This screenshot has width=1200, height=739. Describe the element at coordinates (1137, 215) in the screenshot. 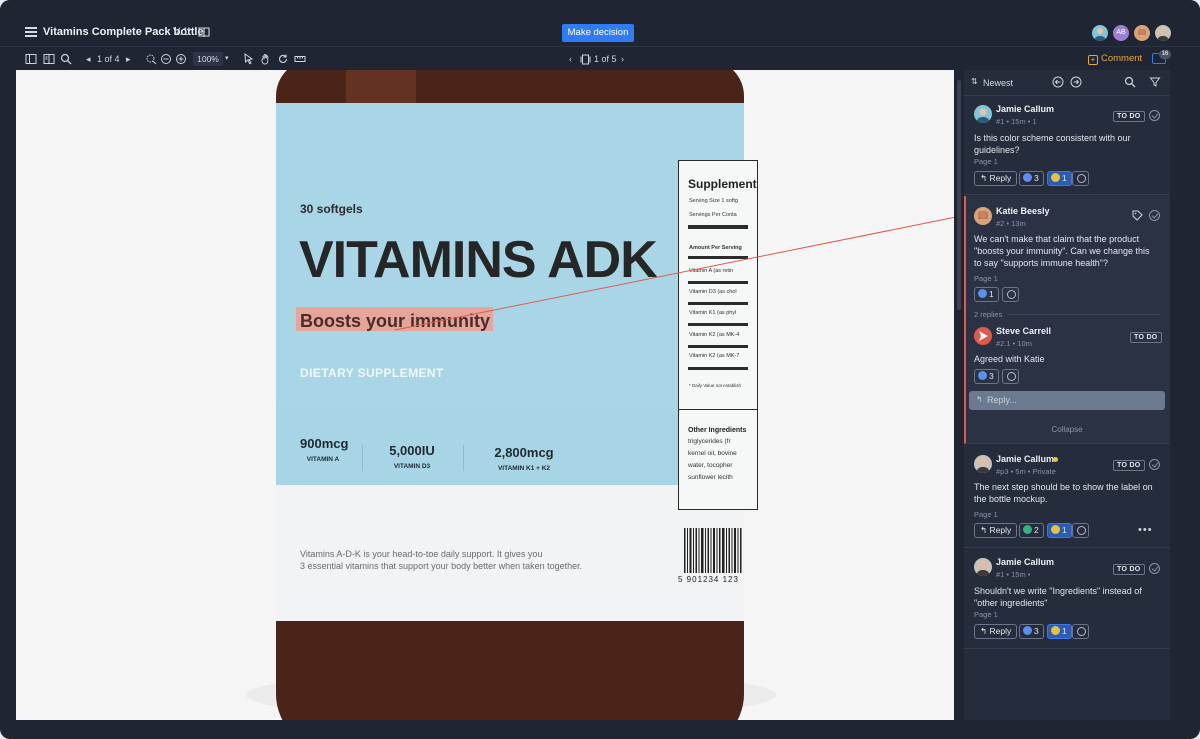

I see `tag-icon` at that location.